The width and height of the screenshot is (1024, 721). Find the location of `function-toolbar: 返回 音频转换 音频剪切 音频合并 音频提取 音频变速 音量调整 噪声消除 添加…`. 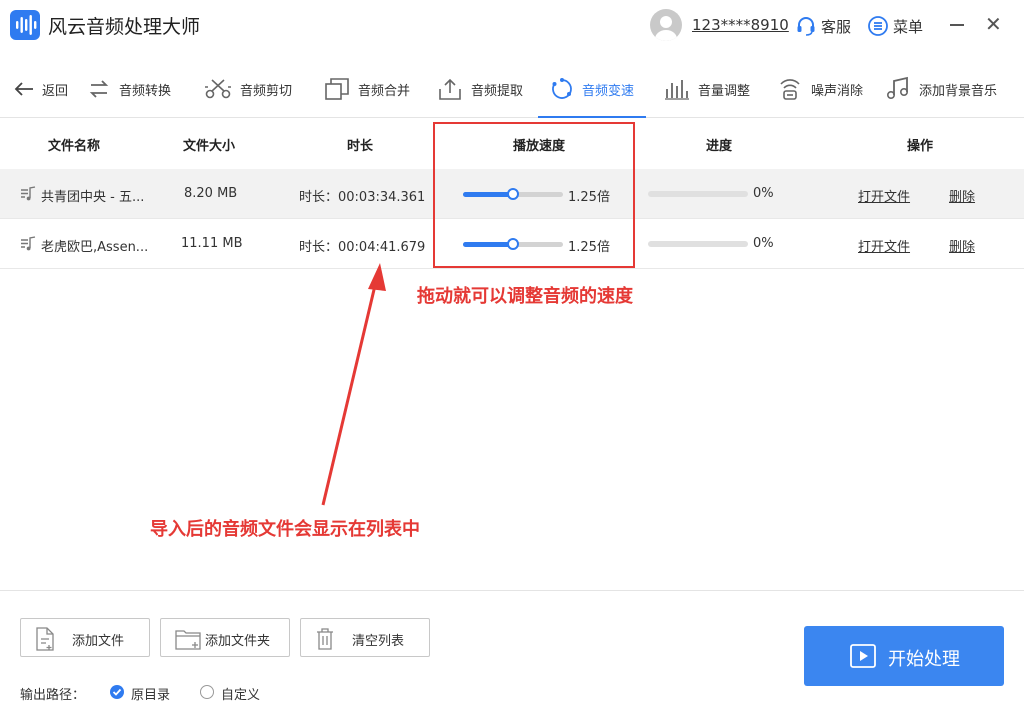

function-toolbar: 返回 音频转换 音频剪切 音频合并 音频提取 音频变速 音量调整 噪声消除 添加… is located at coordinates (512, 89).